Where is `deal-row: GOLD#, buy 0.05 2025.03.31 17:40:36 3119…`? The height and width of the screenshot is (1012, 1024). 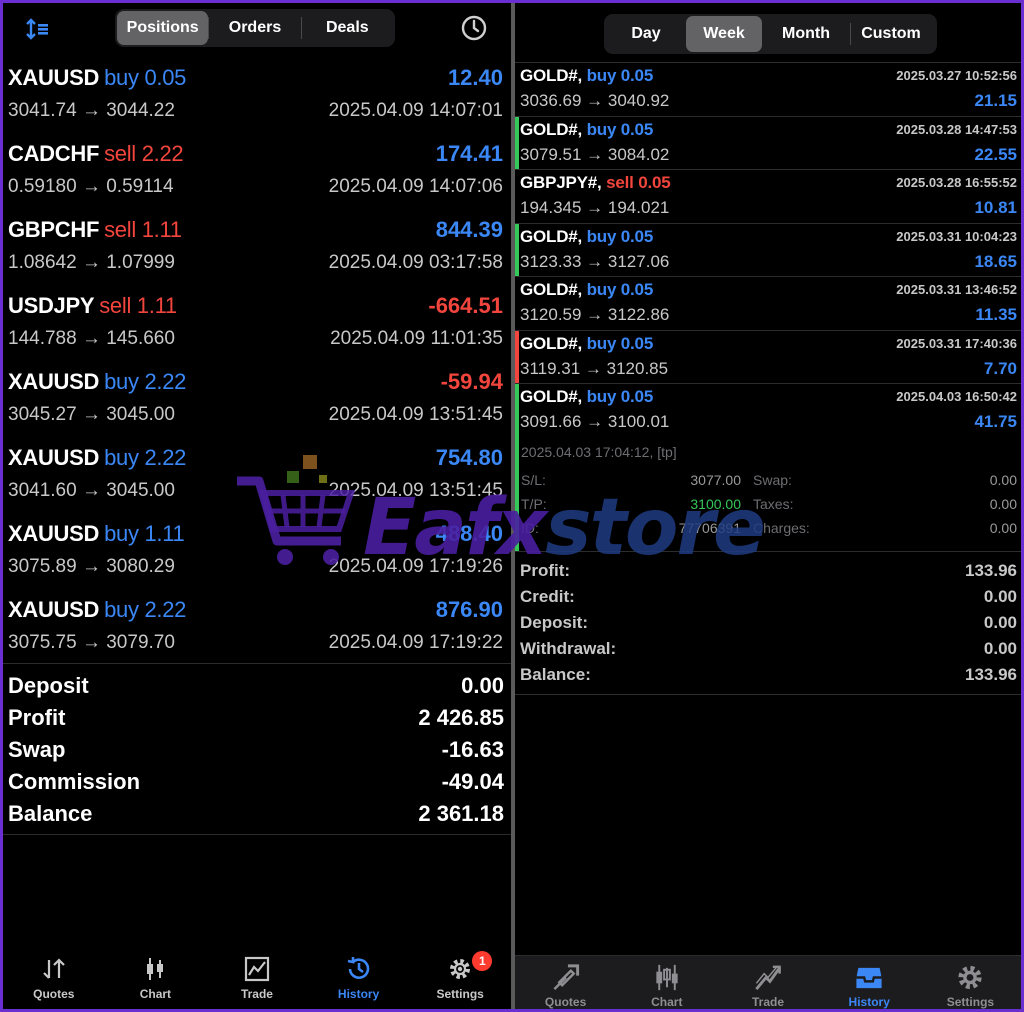 deal-row: GOLD#, buy 0.05 2025.03.31 17:40:36 3119… is located at coordinates (768, 357).